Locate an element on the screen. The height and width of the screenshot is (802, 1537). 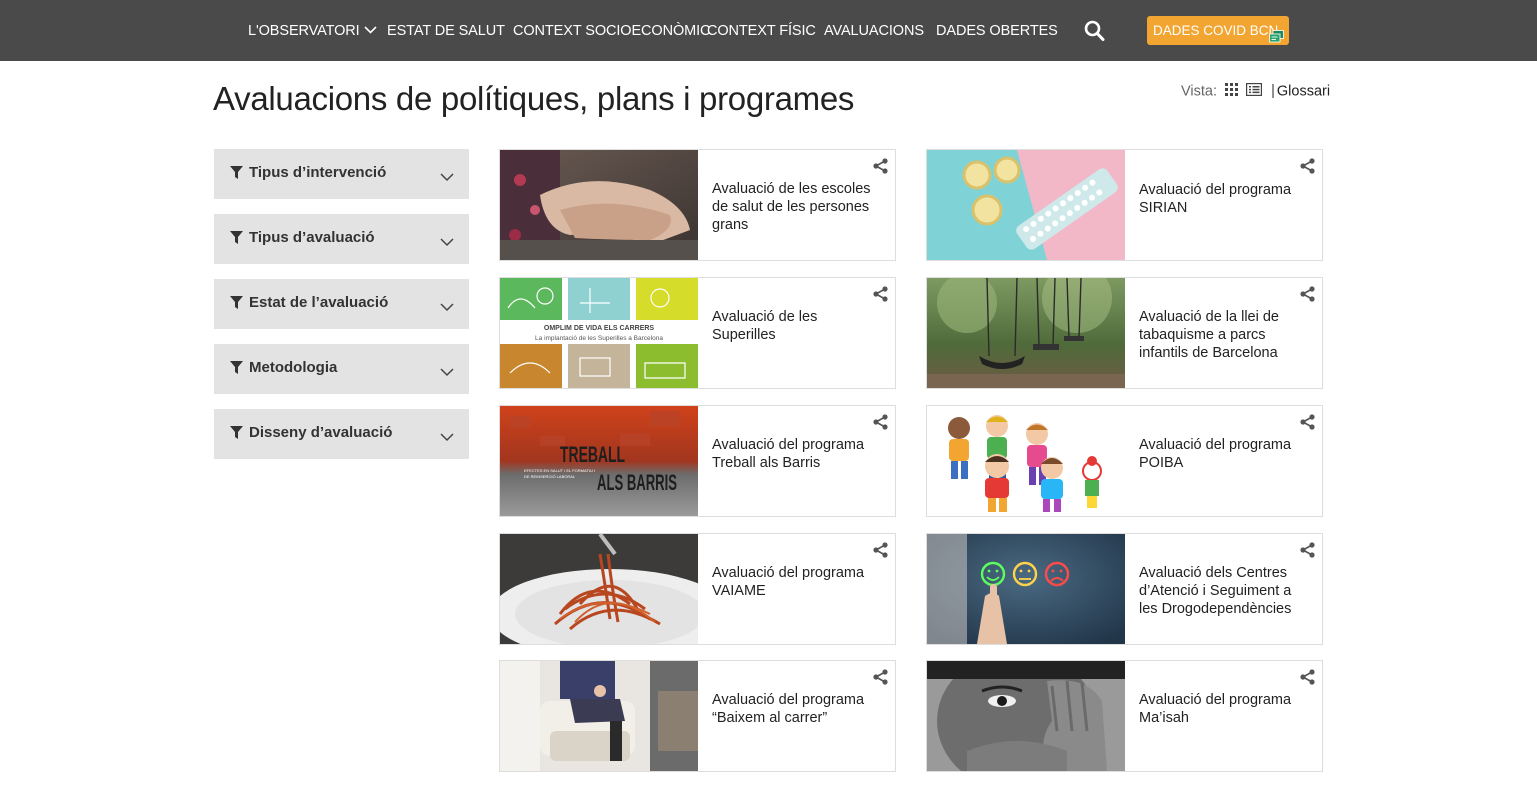
filter-label: Metodologia is located at coordinates (293, 367).